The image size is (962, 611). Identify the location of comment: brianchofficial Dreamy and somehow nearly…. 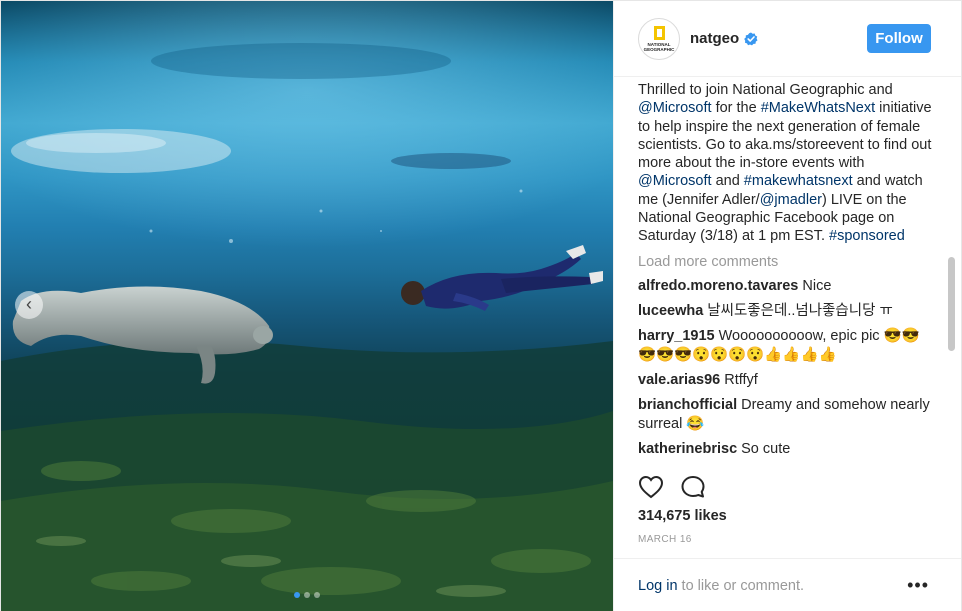
(787, 415).